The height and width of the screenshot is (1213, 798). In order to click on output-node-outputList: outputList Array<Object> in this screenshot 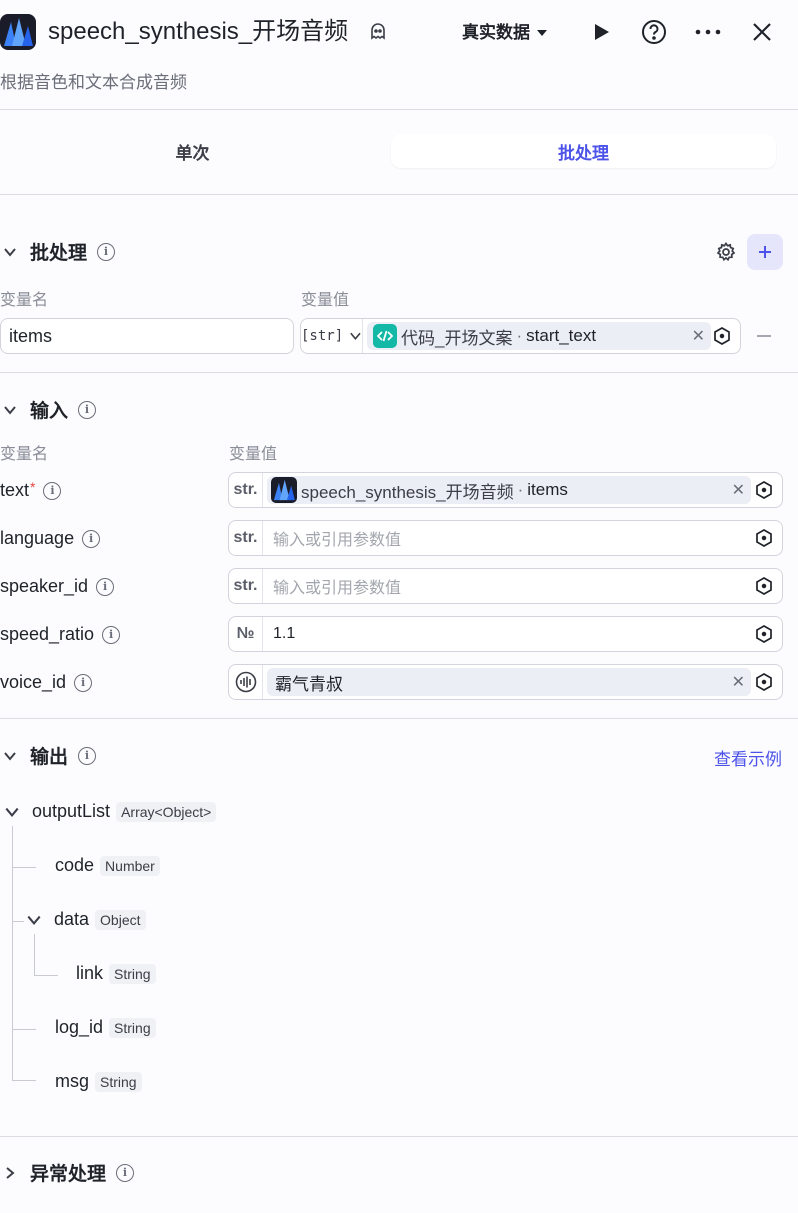, I will do `click(110, 811)`.